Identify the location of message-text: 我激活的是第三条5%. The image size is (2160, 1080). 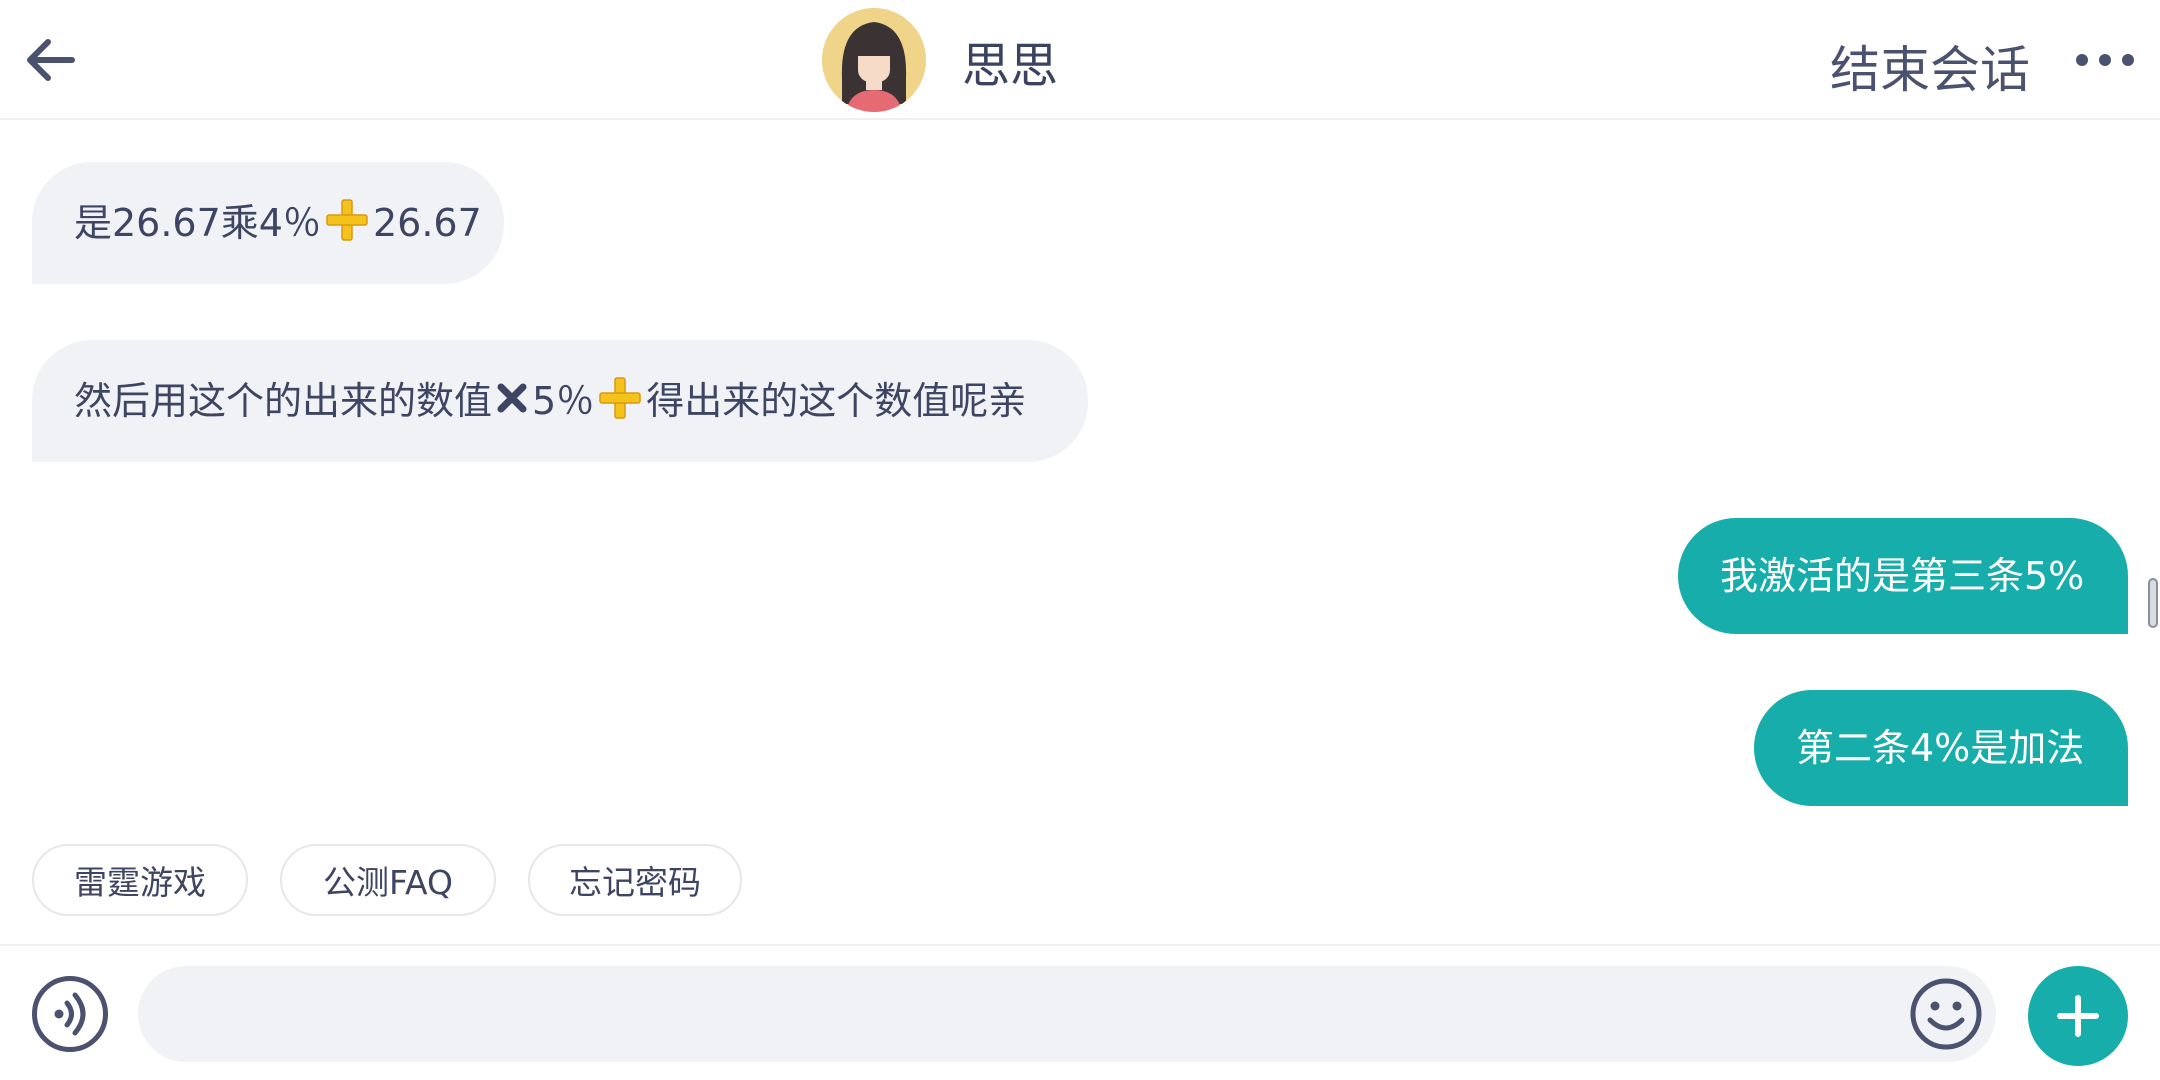
(1902, 576).